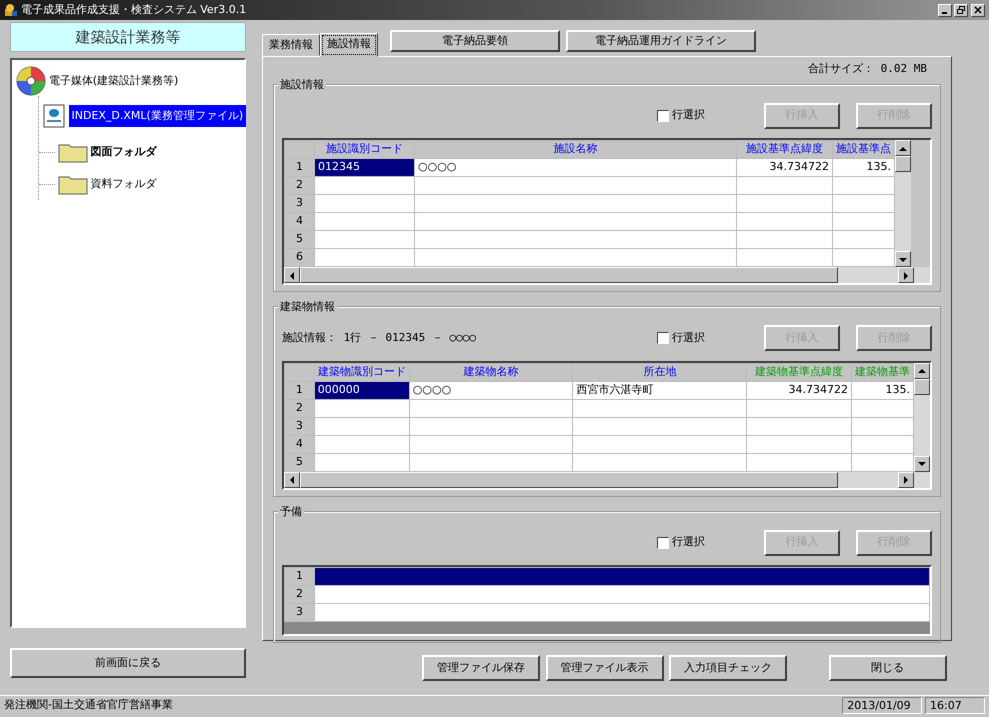 The width and height of the screenshot is (989, 717). Describe the element at coordinates (349, 44) in the screenshot. I see `tab: 施設情報` at that location.